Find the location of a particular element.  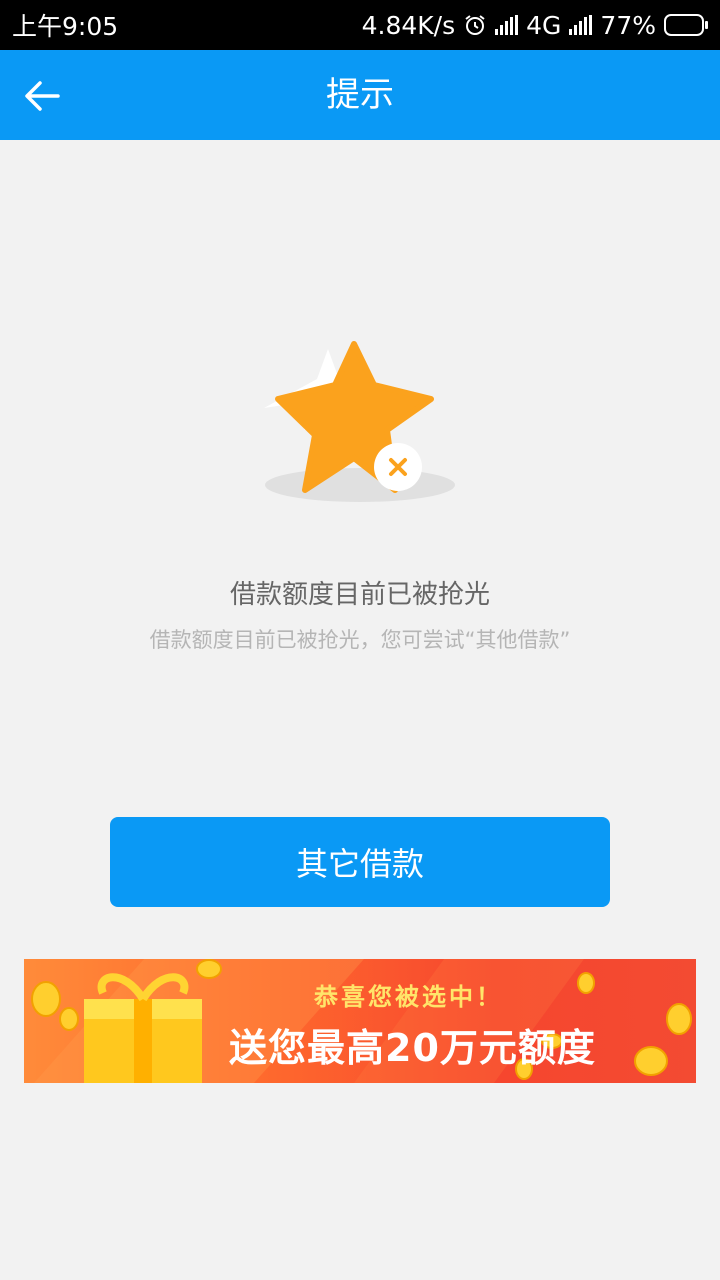

signal-icon is located at coordinates (507, 25).